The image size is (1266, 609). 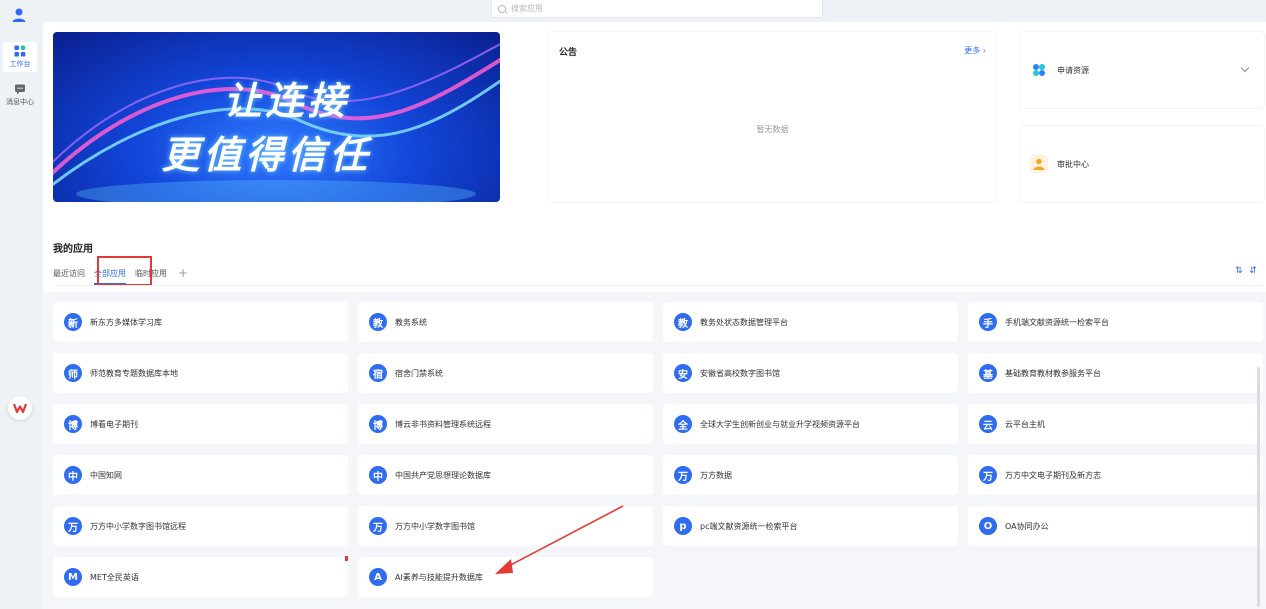 I want to click on app-badge-icon: 新, so click(x=73, y=322).